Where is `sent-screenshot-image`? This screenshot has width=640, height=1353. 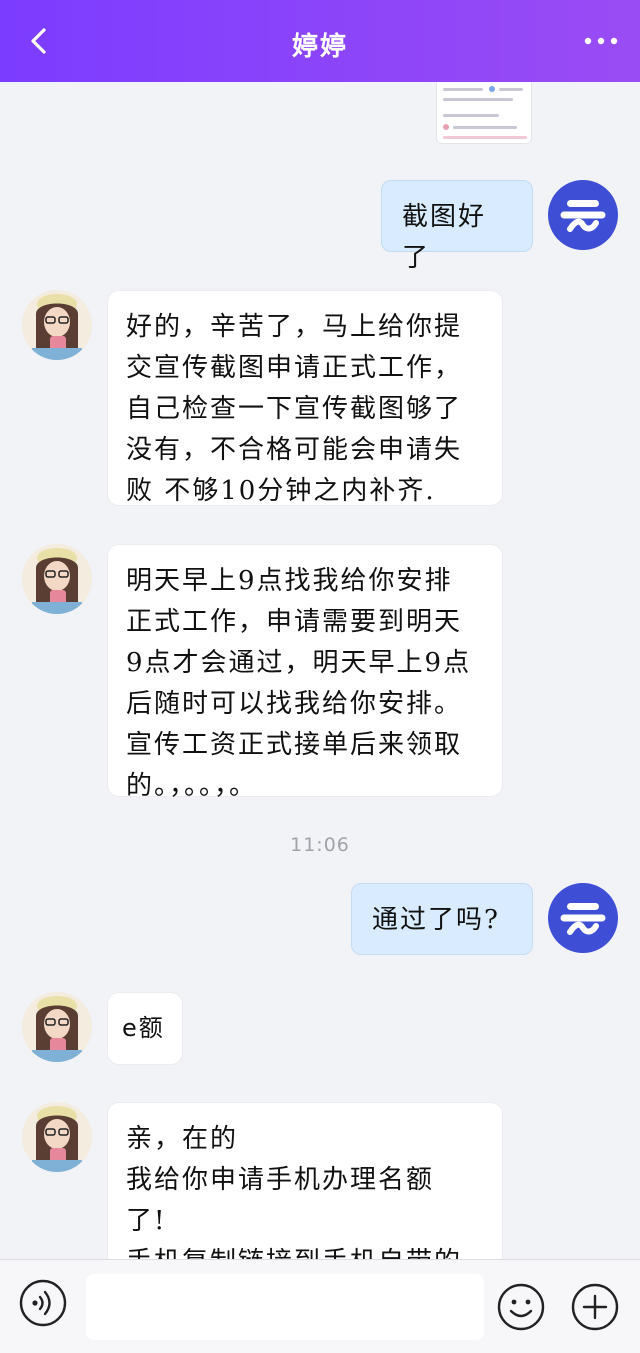
sent-screenshot-image is located at coordinates (484, 113).